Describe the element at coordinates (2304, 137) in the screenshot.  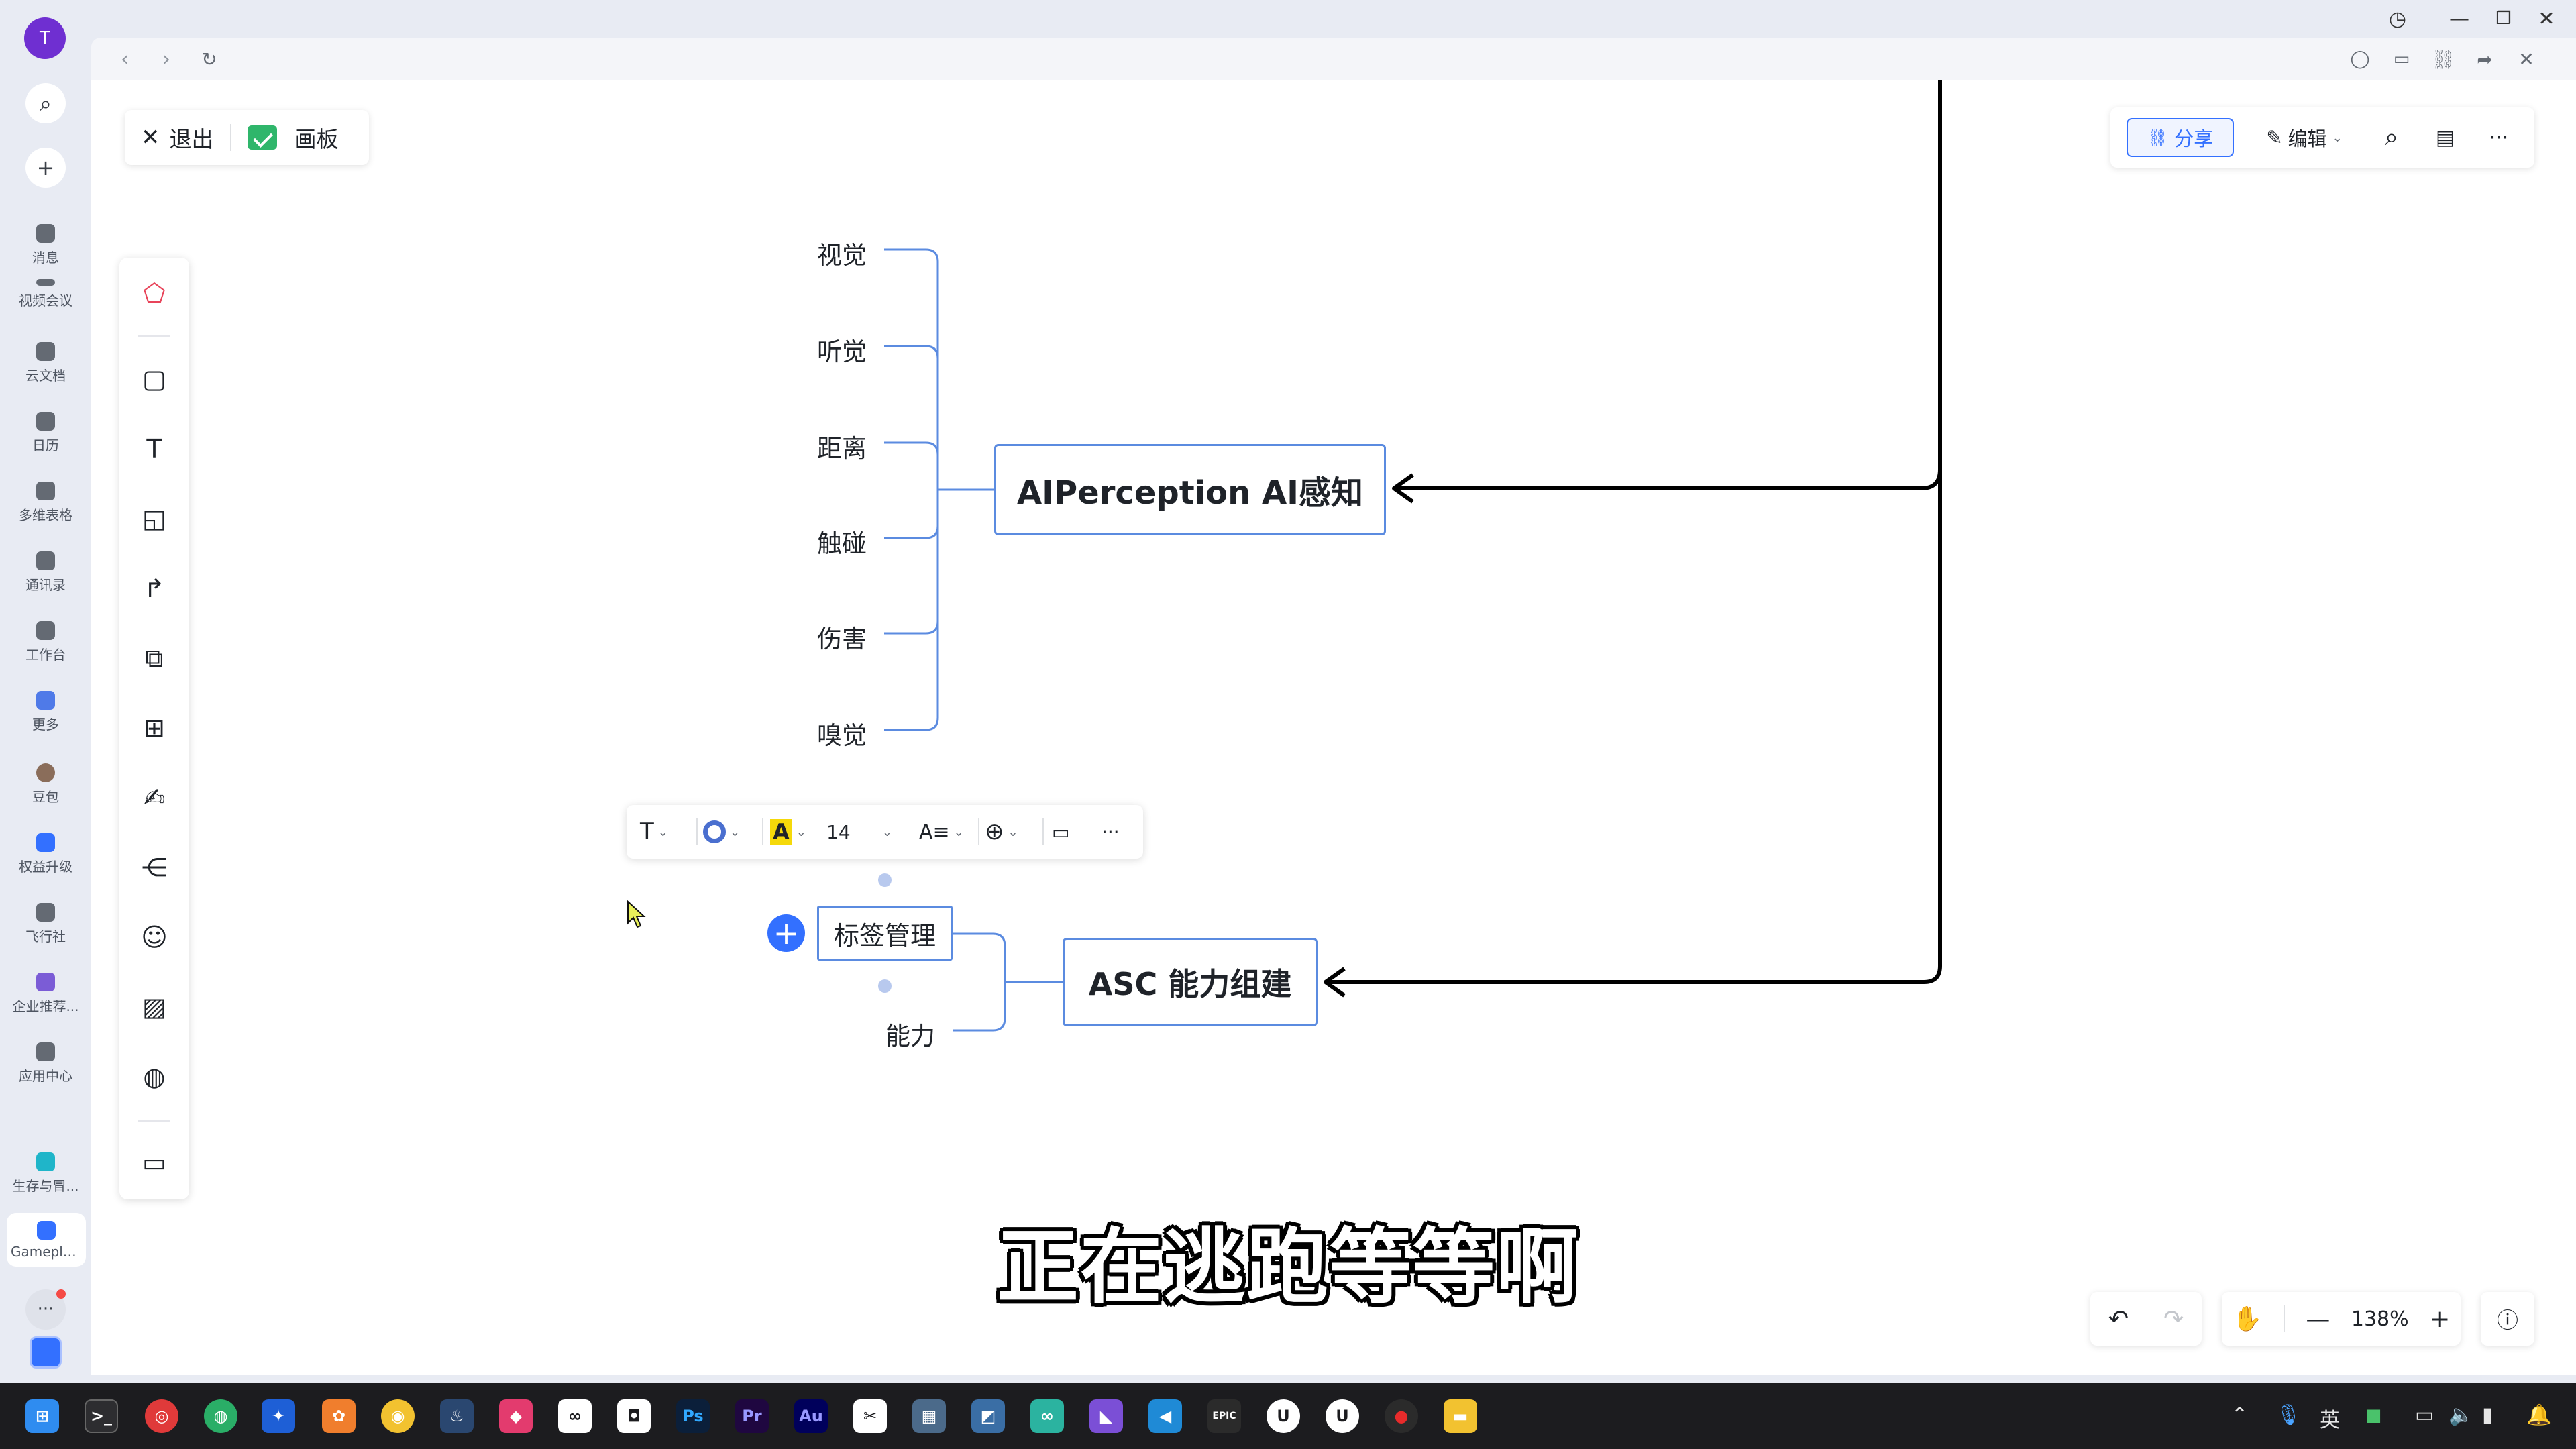
I see `edit-mode-button: ✎ 编辑 ⌄` at that location.